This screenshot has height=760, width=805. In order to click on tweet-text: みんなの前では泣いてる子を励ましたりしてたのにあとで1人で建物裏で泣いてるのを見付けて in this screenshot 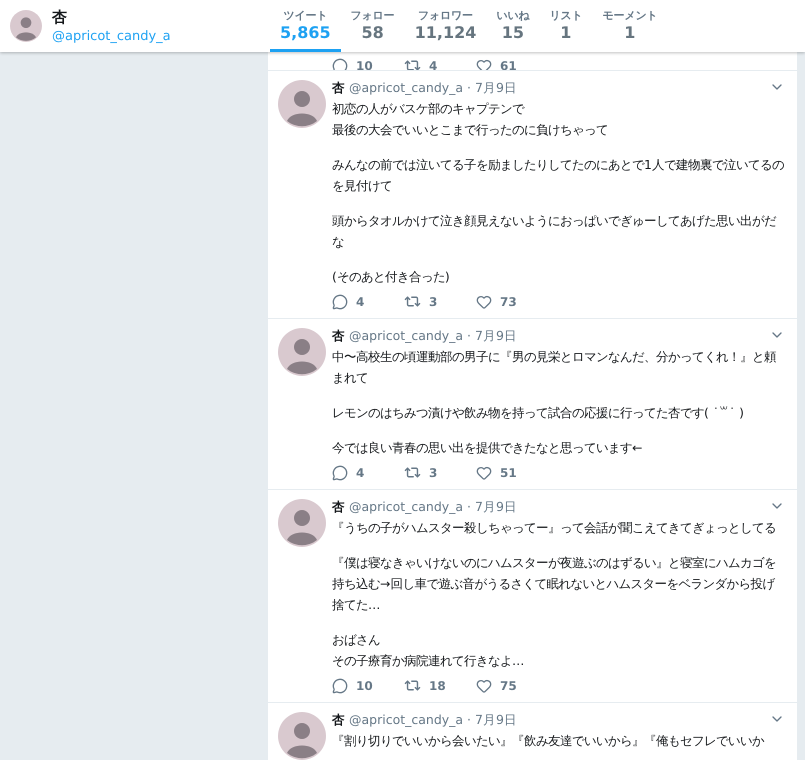, I will do `click(558, 175)`.